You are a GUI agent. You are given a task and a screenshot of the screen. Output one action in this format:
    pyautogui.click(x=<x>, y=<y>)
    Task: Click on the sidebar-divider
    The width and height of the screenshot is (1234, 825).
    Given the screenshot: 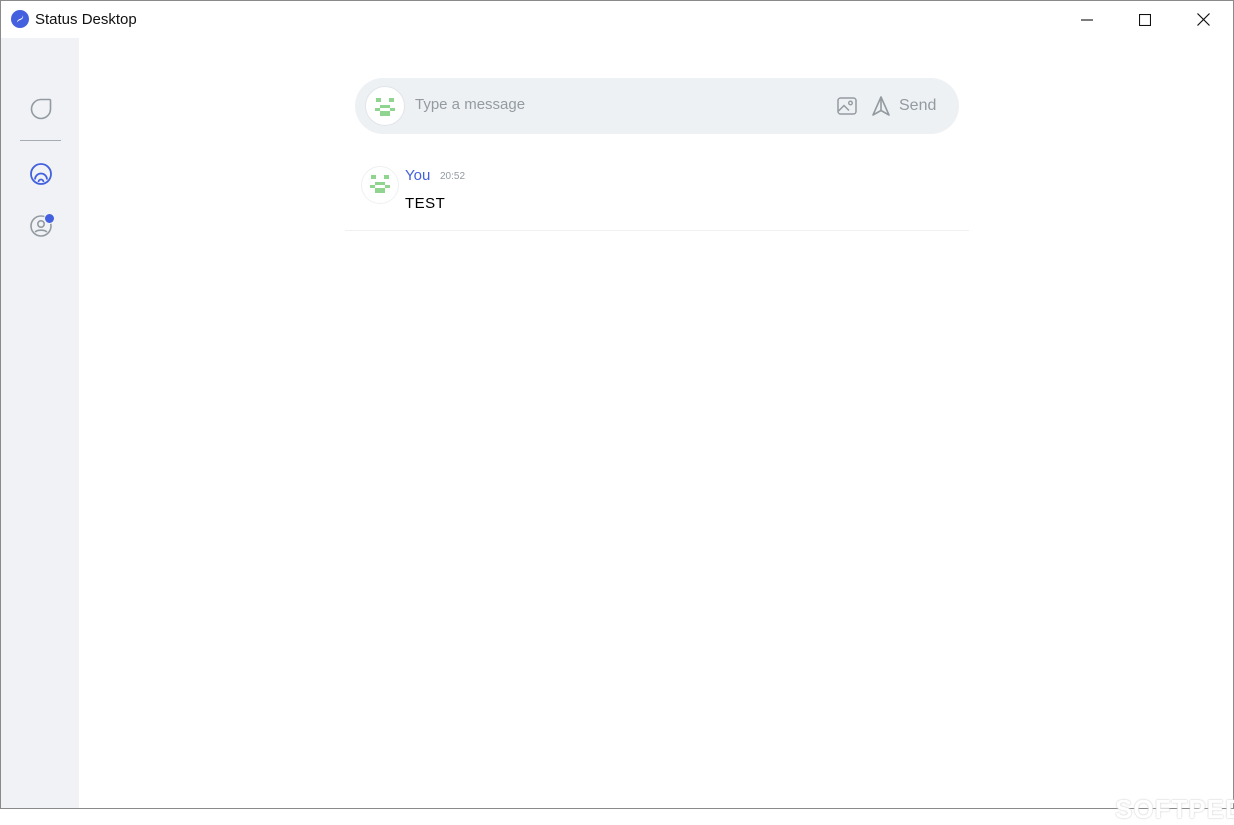 What is the action you would take?
    pyautogui.click(x=40, y=140)
    